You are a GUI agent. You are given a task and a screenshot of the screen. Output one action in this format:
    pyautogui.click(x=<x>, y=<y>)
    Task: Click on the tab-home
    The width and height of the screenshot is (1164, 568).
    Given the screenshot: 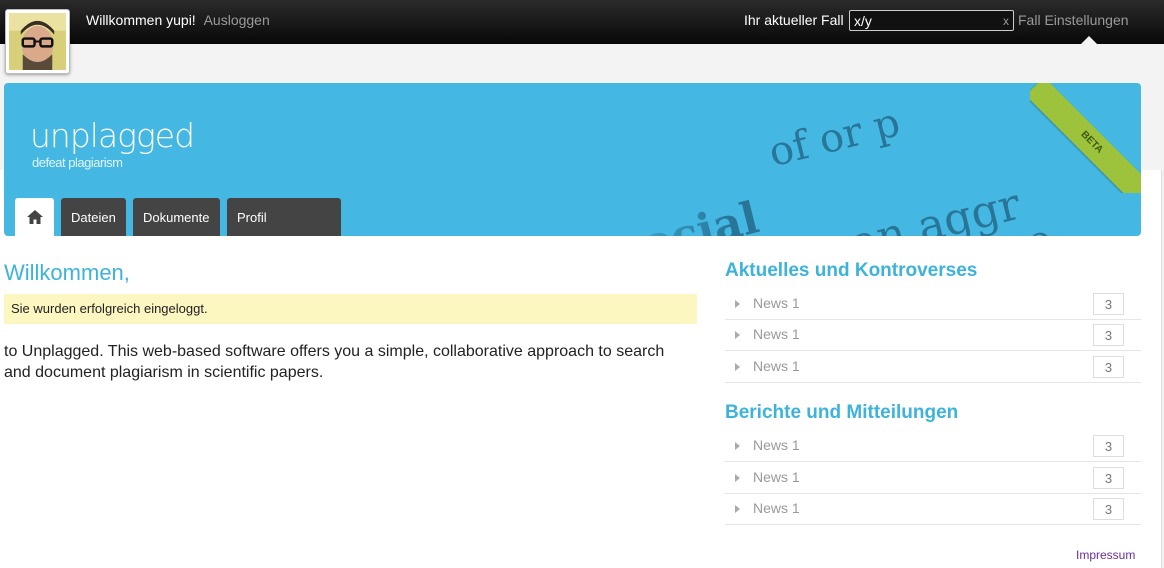 What is the action you would take?
    pyautogui.click(x=34, y=217)
    